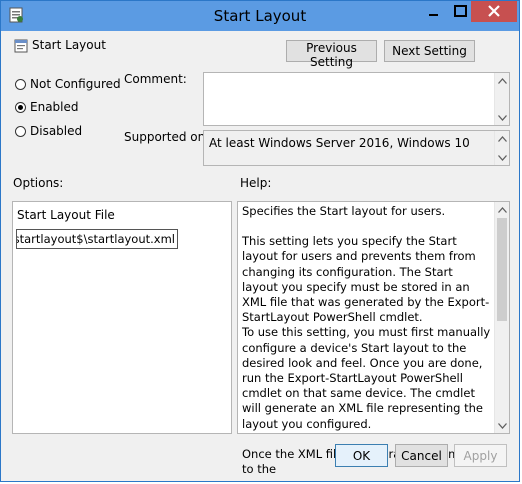 This screenshot has height=484, width=522. What do you see at coordinates (429, 51) in the screenshot?
I see `next-setting-button: Next Setting` at bounding box center [429, 51].